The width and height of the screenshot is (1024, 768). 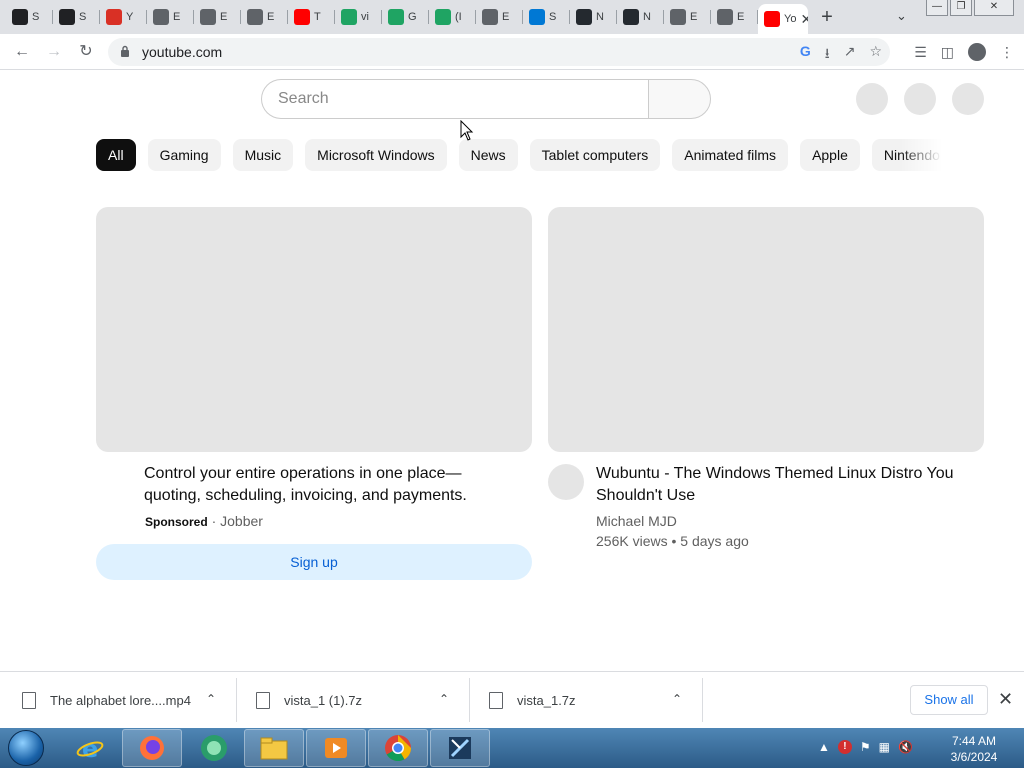 I want to click on chrome-icon, so click(x=398, y=748).